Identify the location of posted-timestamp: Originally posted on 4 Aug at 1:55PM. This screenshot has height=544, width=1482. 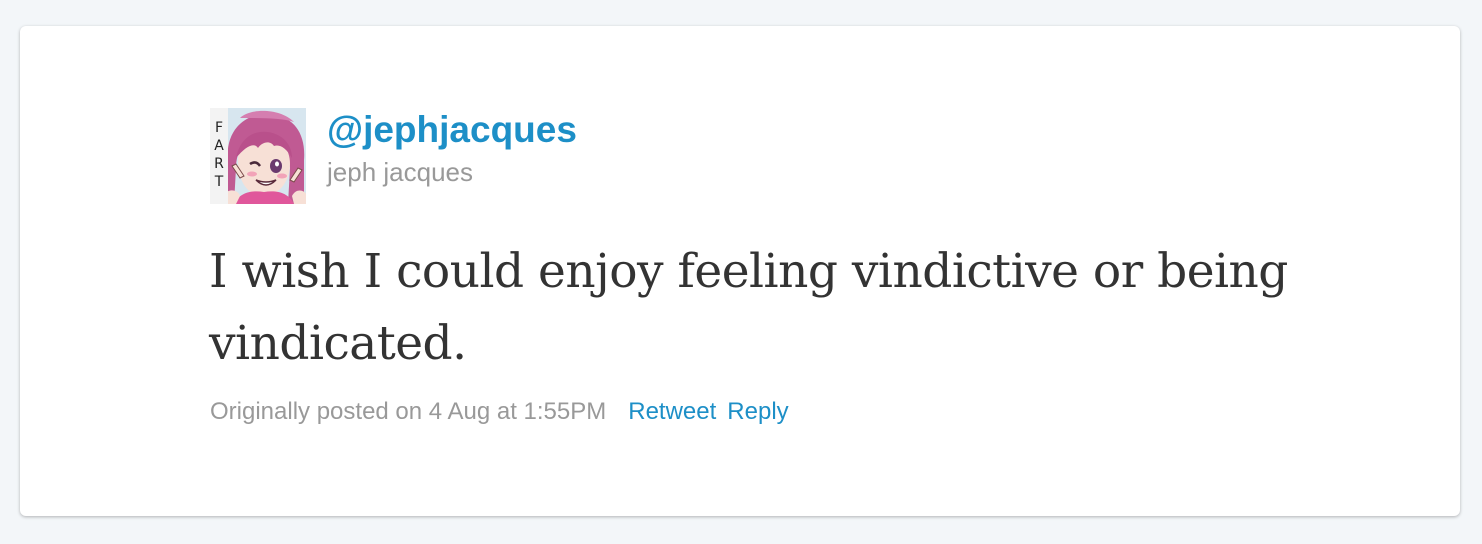
(408, 411).